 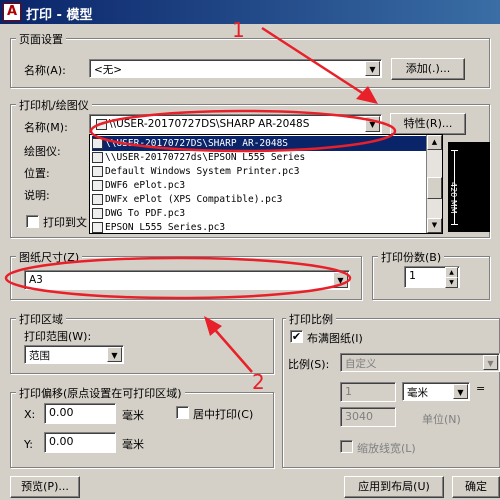 I want to click on annotation-arrow-1-shaft, so click(x=316, y=63).